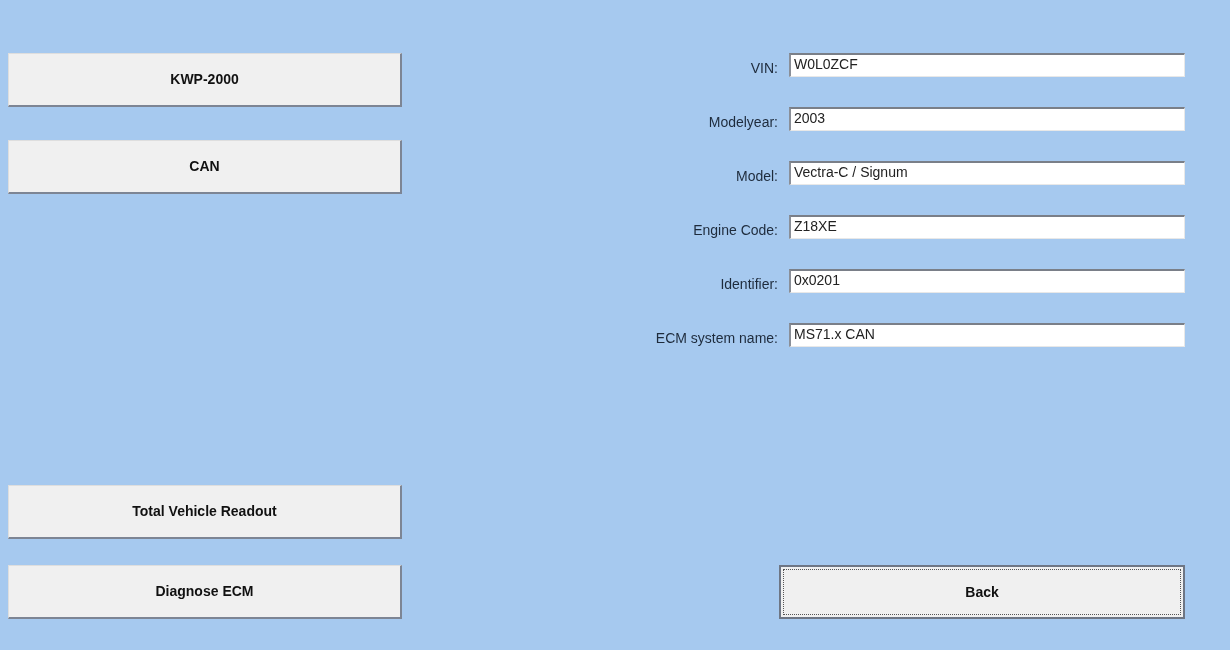 The height and width of the screenshot is (650, 1230). Describe the element at coordinates (987, 119) in the screenshot. I see `text-field: 2003` at that location.